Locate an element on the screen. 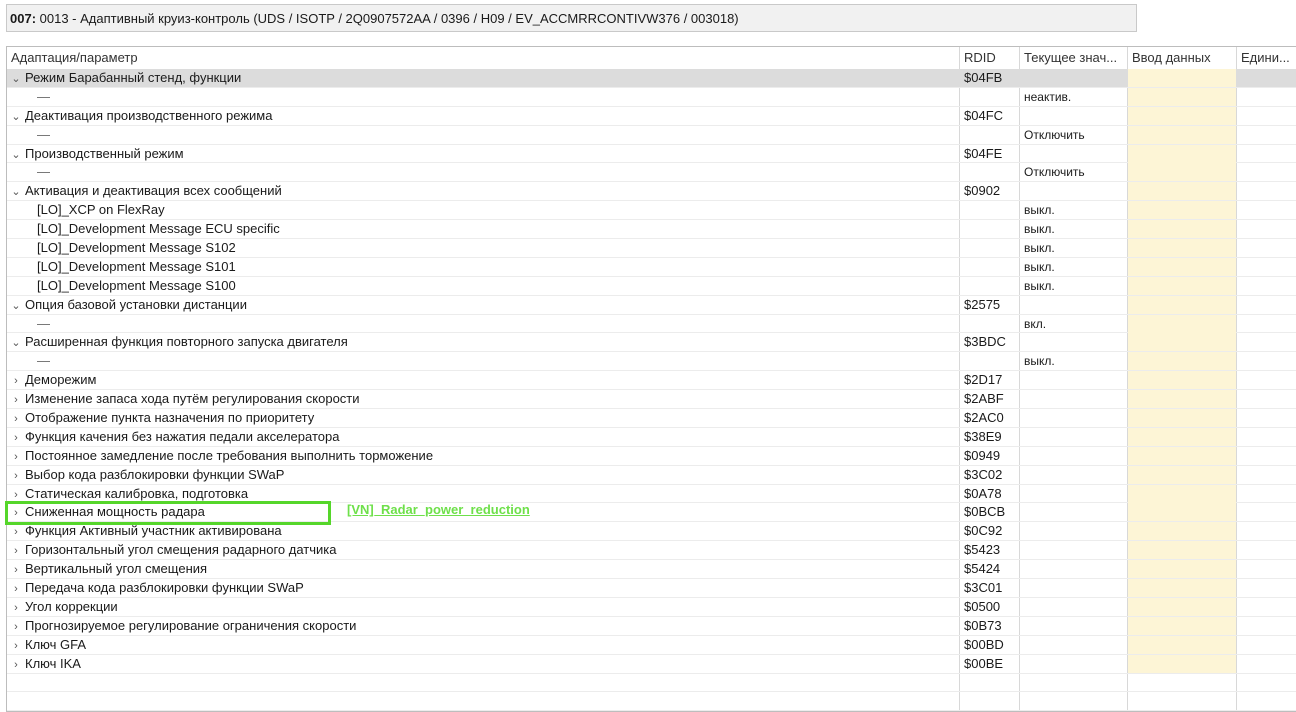 Image resolution: width=1296 pixels, height=712 pixels. table-row: — неактив. is located at coordinates (651, 97).